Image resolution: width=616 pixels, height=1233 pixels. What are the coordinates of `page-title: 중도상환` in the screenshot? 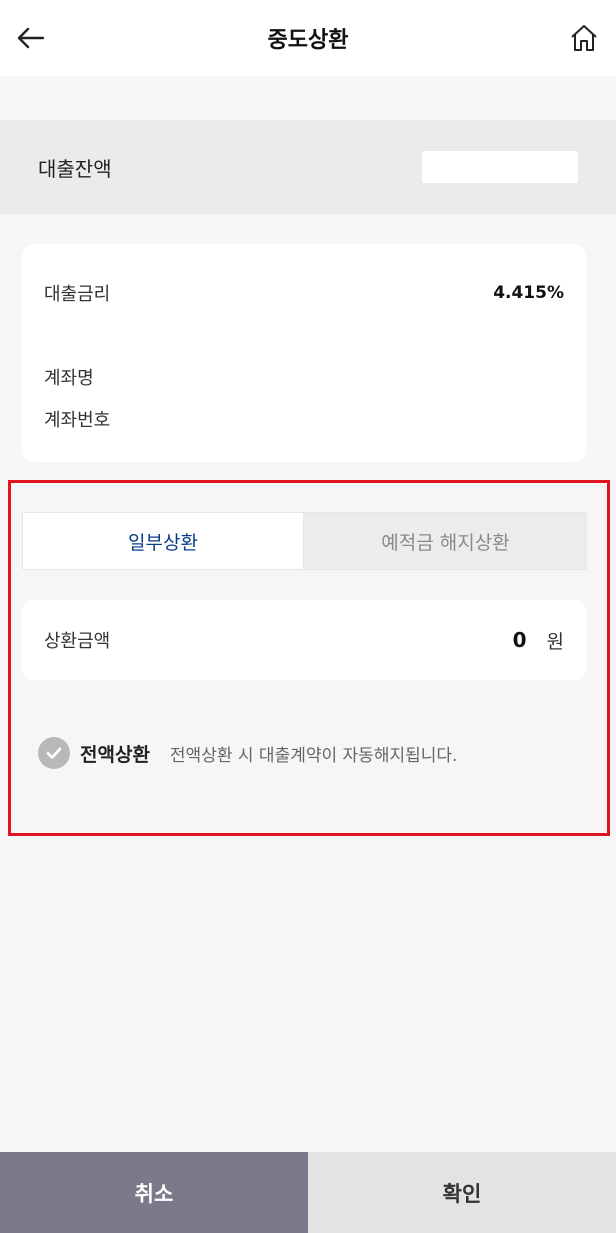 It's located at (308, 40).